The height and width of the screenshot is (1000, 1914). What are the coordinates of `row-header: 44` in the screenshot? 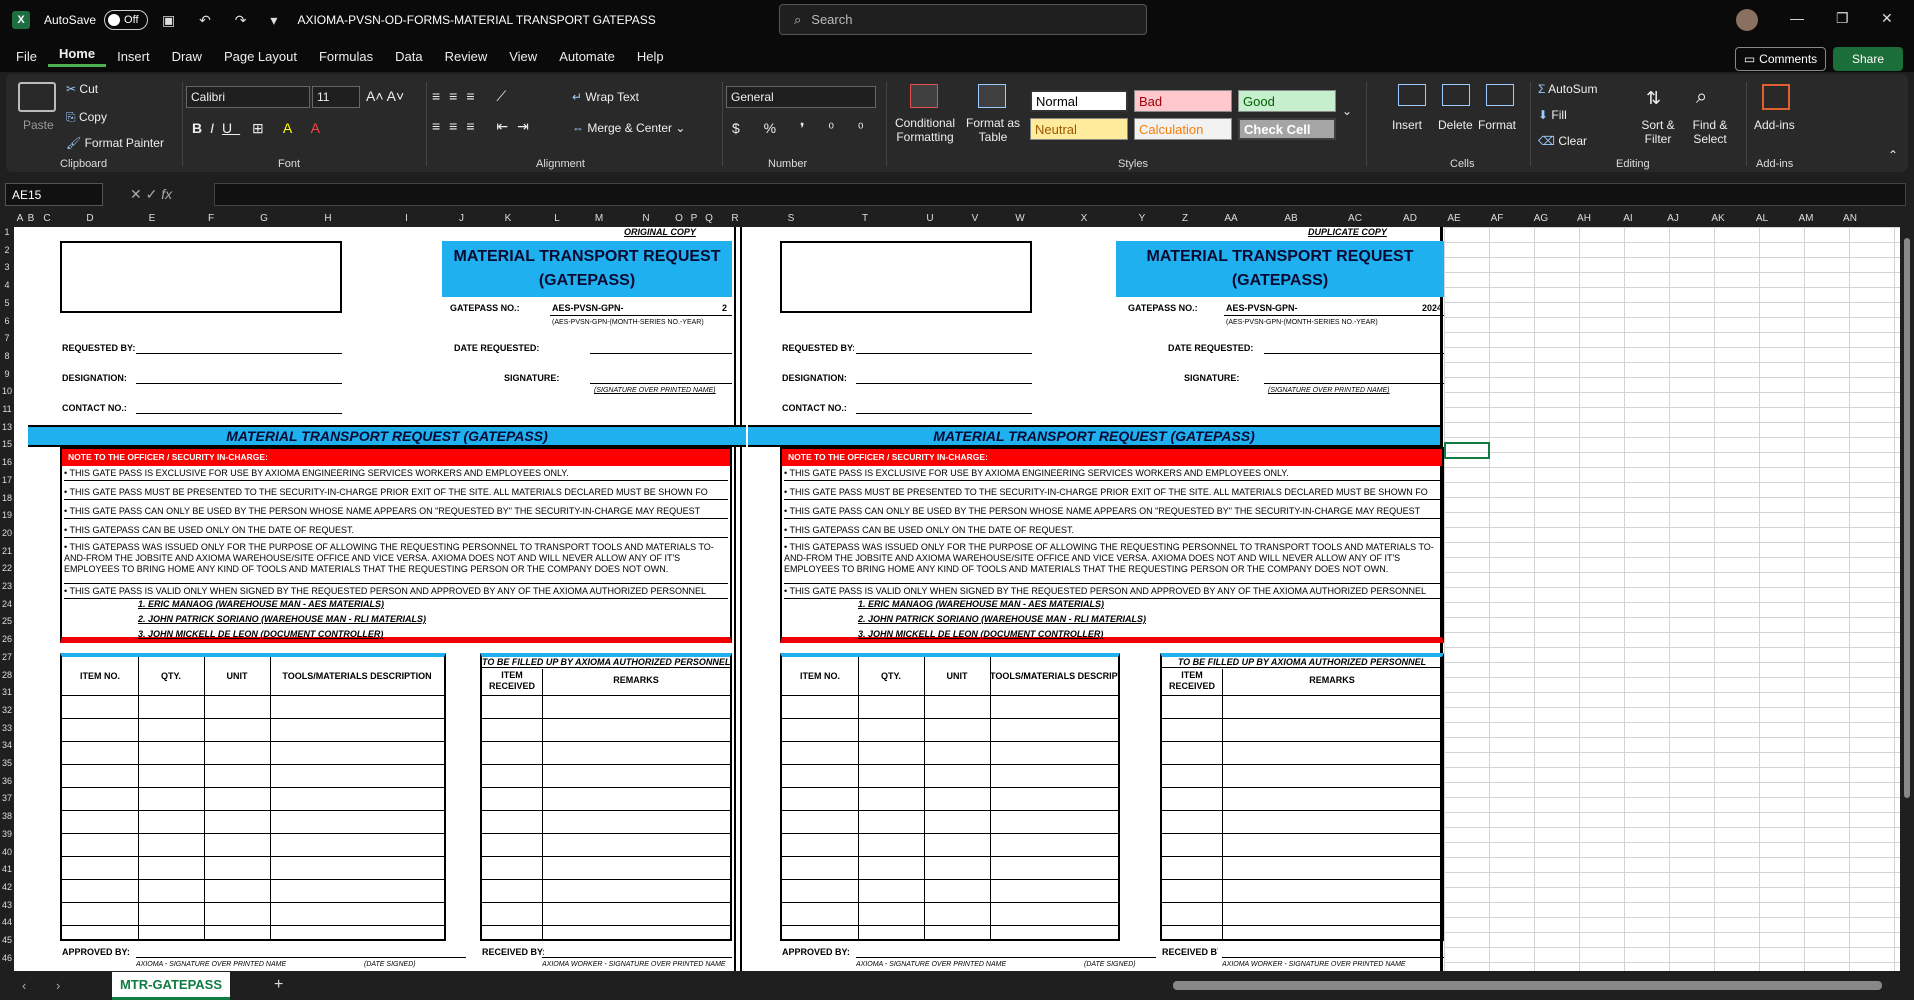 It's located at (7, 922).